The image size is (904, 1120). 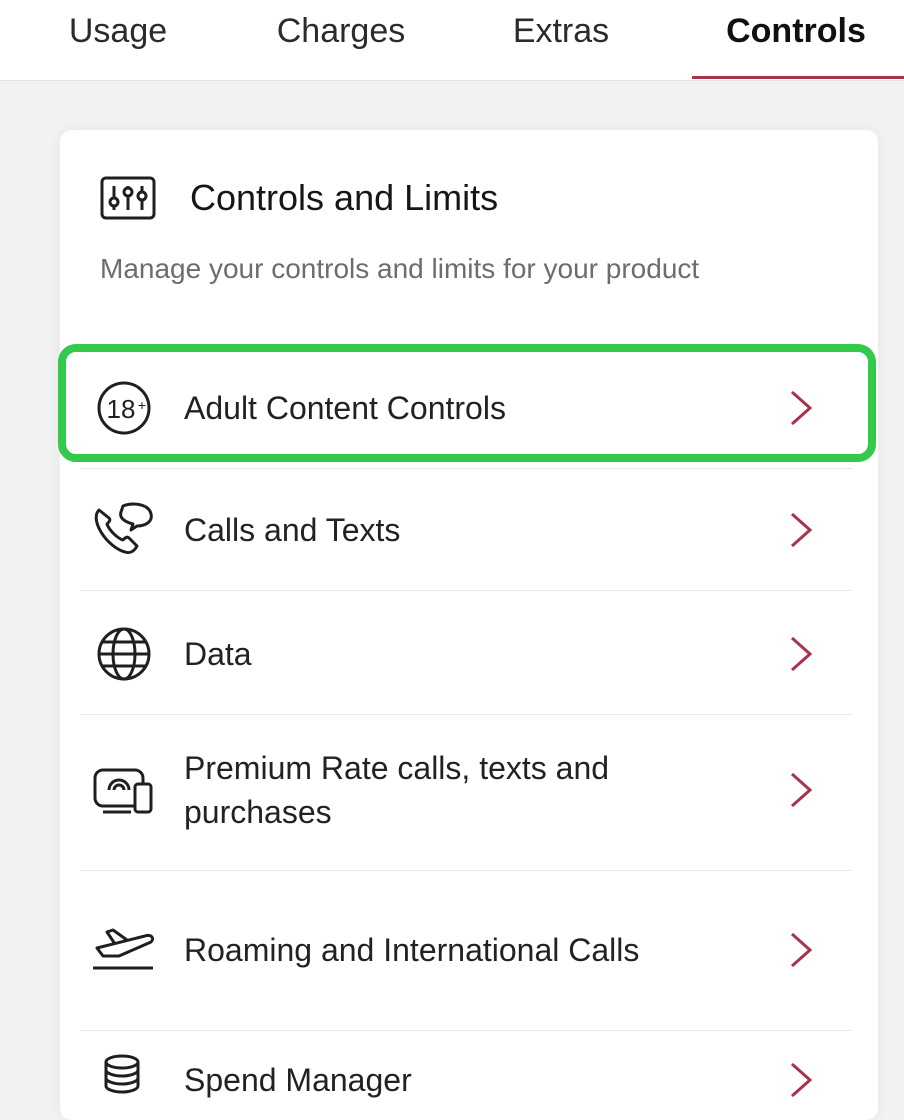 I want to click on tab-extras: Extras, so click(x=561, y=40).